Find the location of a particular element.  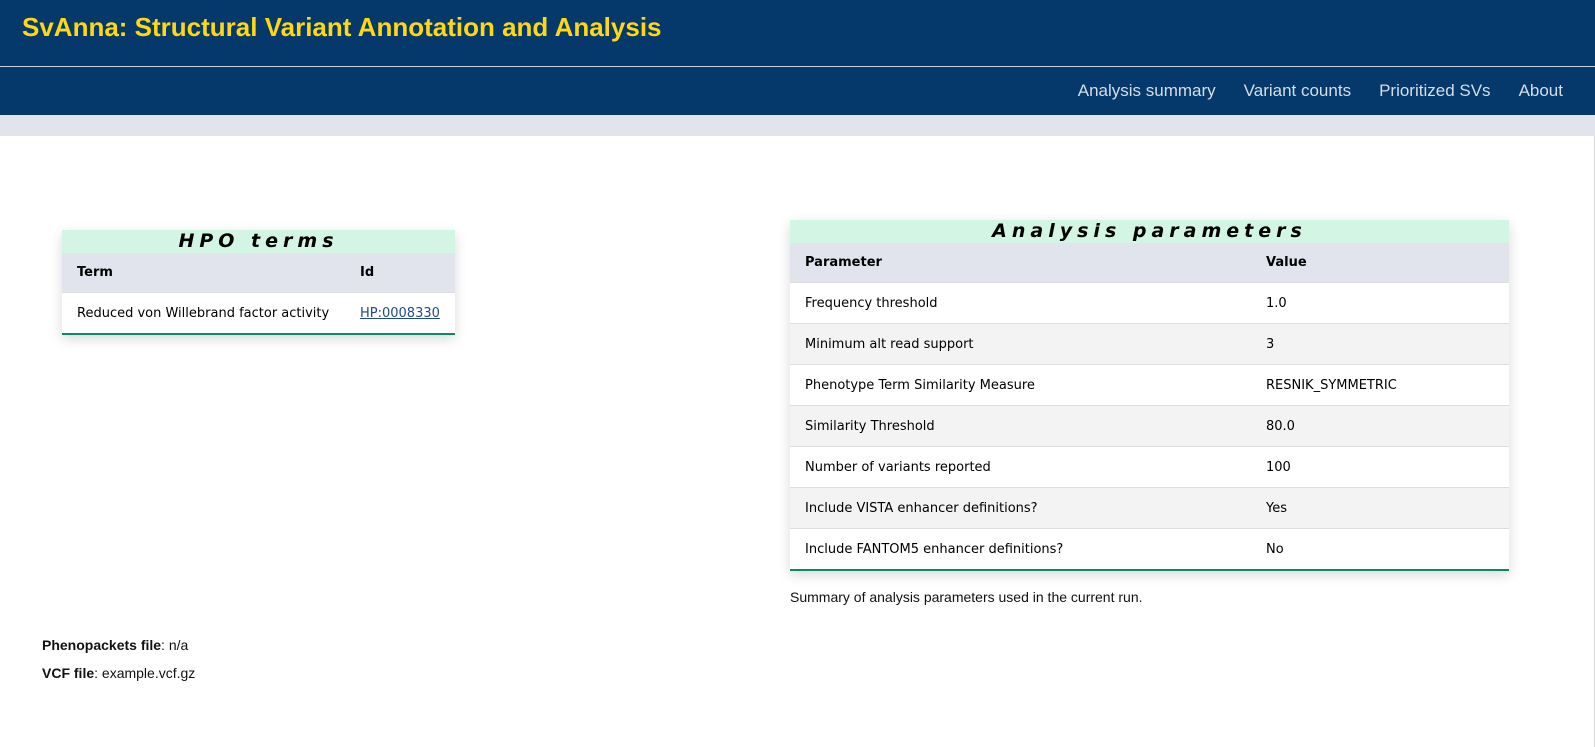

table-row: Frequency threshold 1.0 is located at coordinates (1149, 303).